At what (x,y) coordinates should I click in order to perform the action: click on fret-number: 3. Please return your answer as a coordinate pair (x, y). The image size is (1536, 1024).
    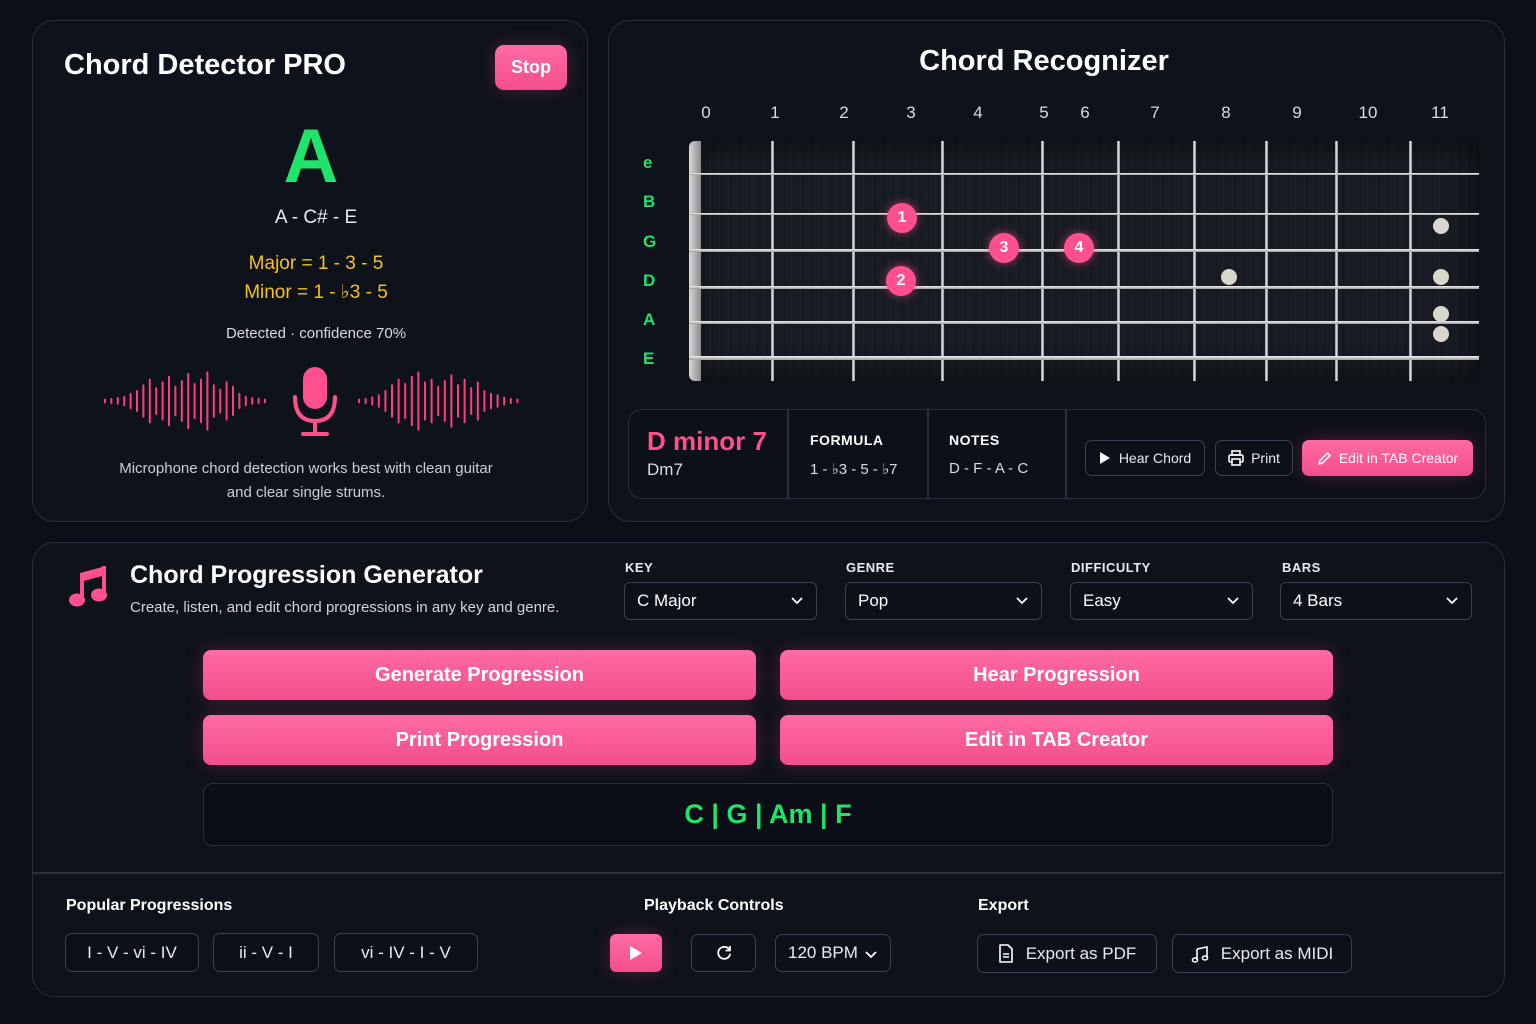
    Looking at the image, I should click on (911, 112).